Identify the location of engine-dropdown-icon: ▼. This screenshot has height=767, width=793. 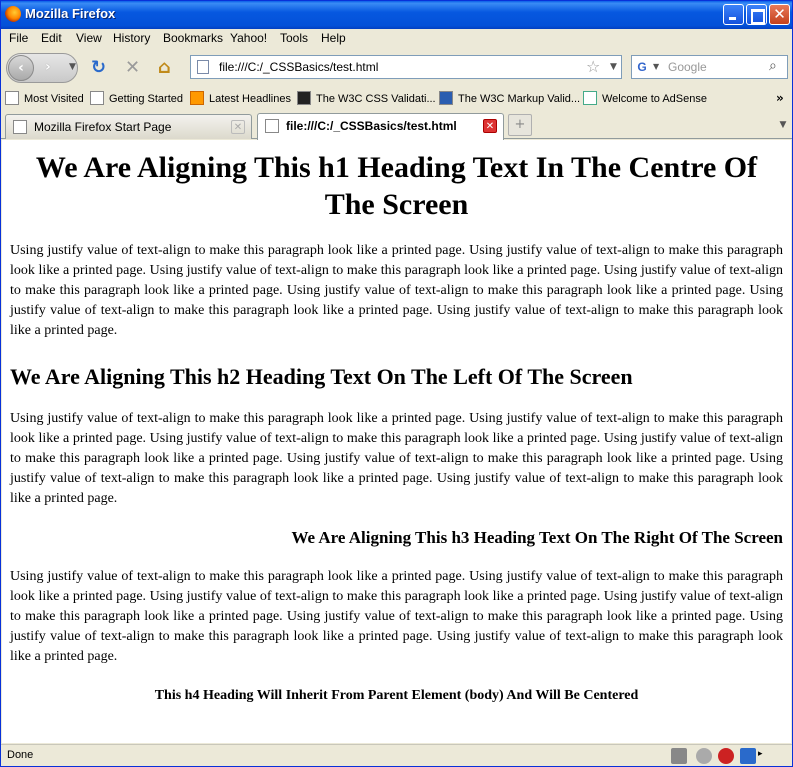
(656, 66).